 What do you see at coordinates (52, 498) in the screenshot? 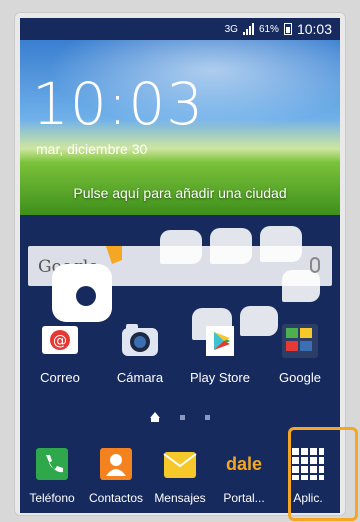
I see `app-label: Teléfono` at bounding box center [52, 498].